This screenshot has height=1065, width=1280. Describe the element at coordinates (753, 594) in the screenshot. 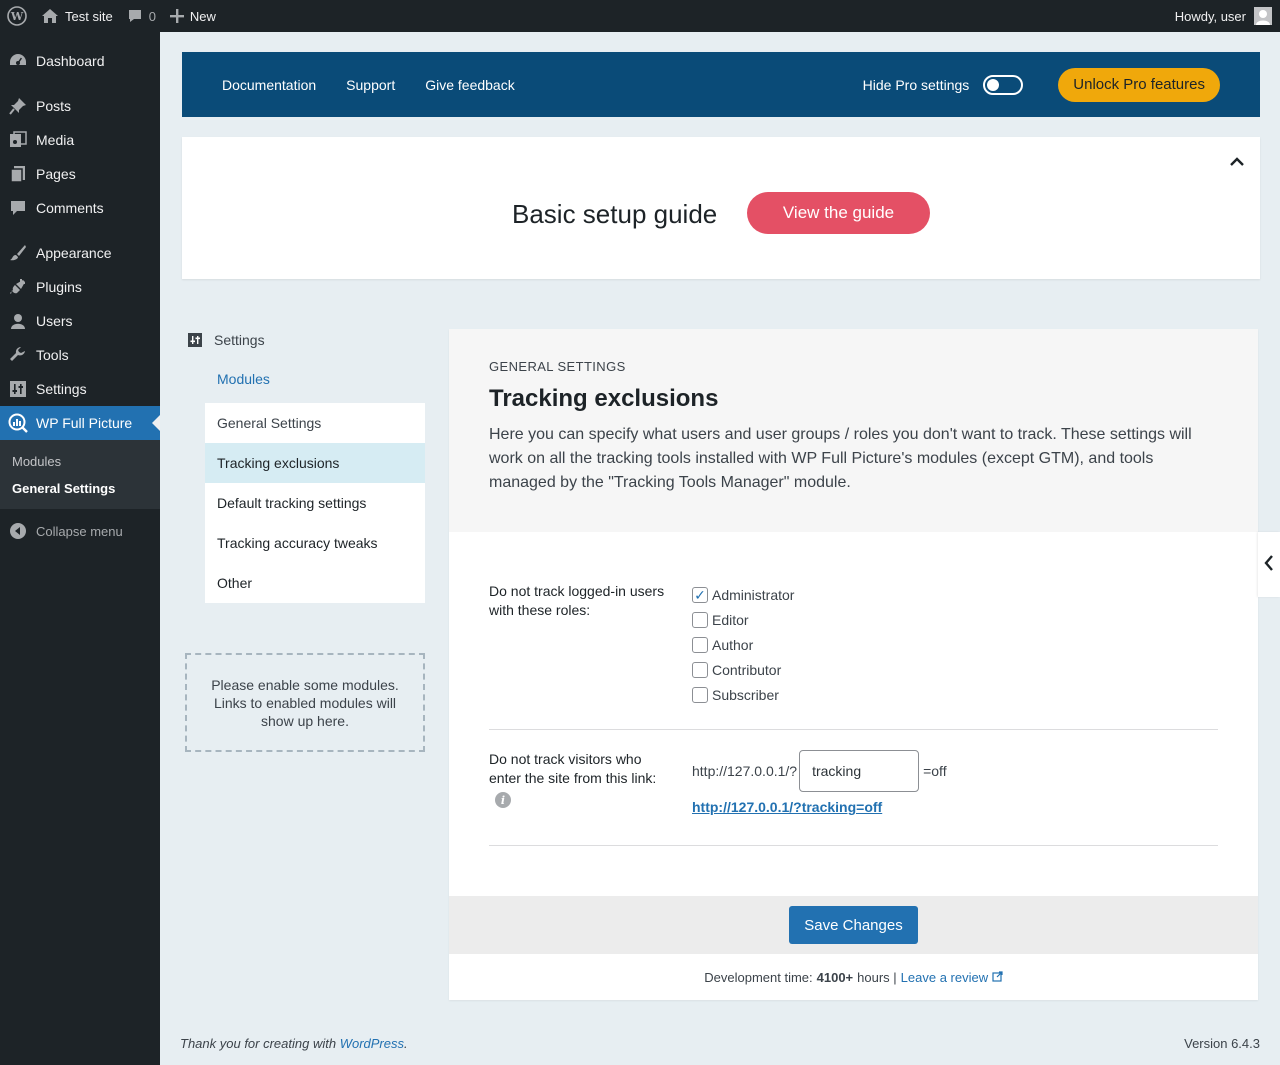

I see `role-label: Administrator` at that location.